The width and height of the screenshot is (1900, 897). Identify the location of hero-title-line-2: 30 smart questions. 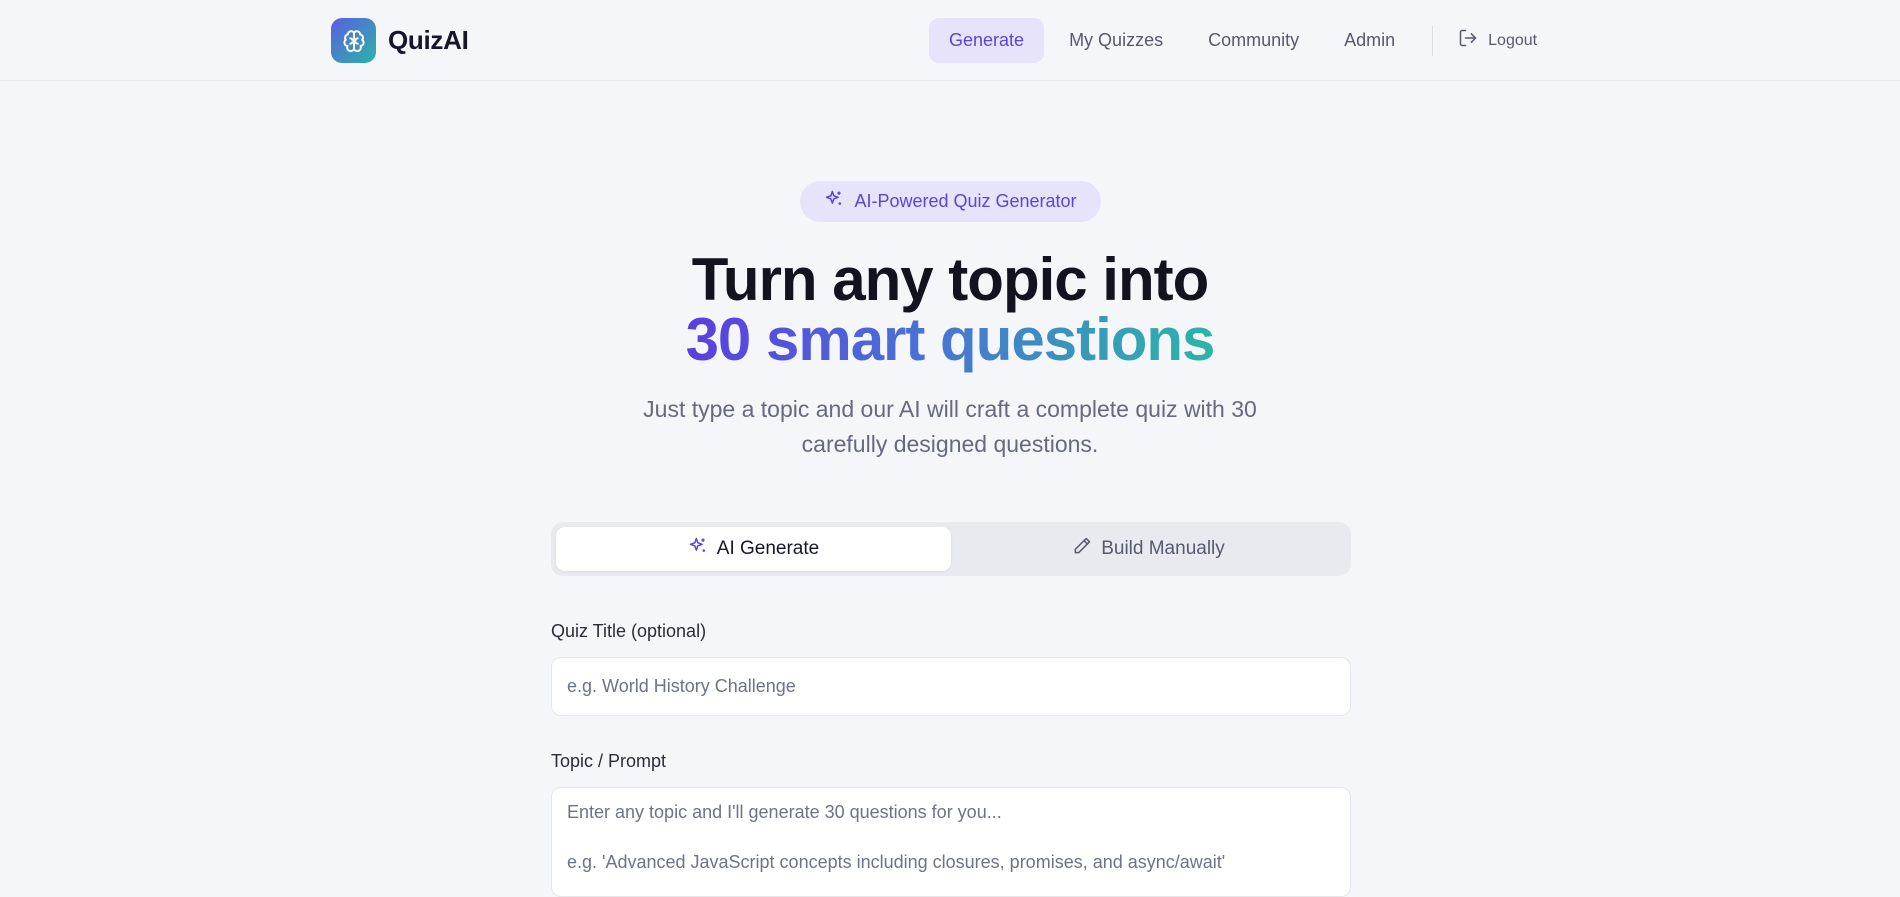
(950, 340).